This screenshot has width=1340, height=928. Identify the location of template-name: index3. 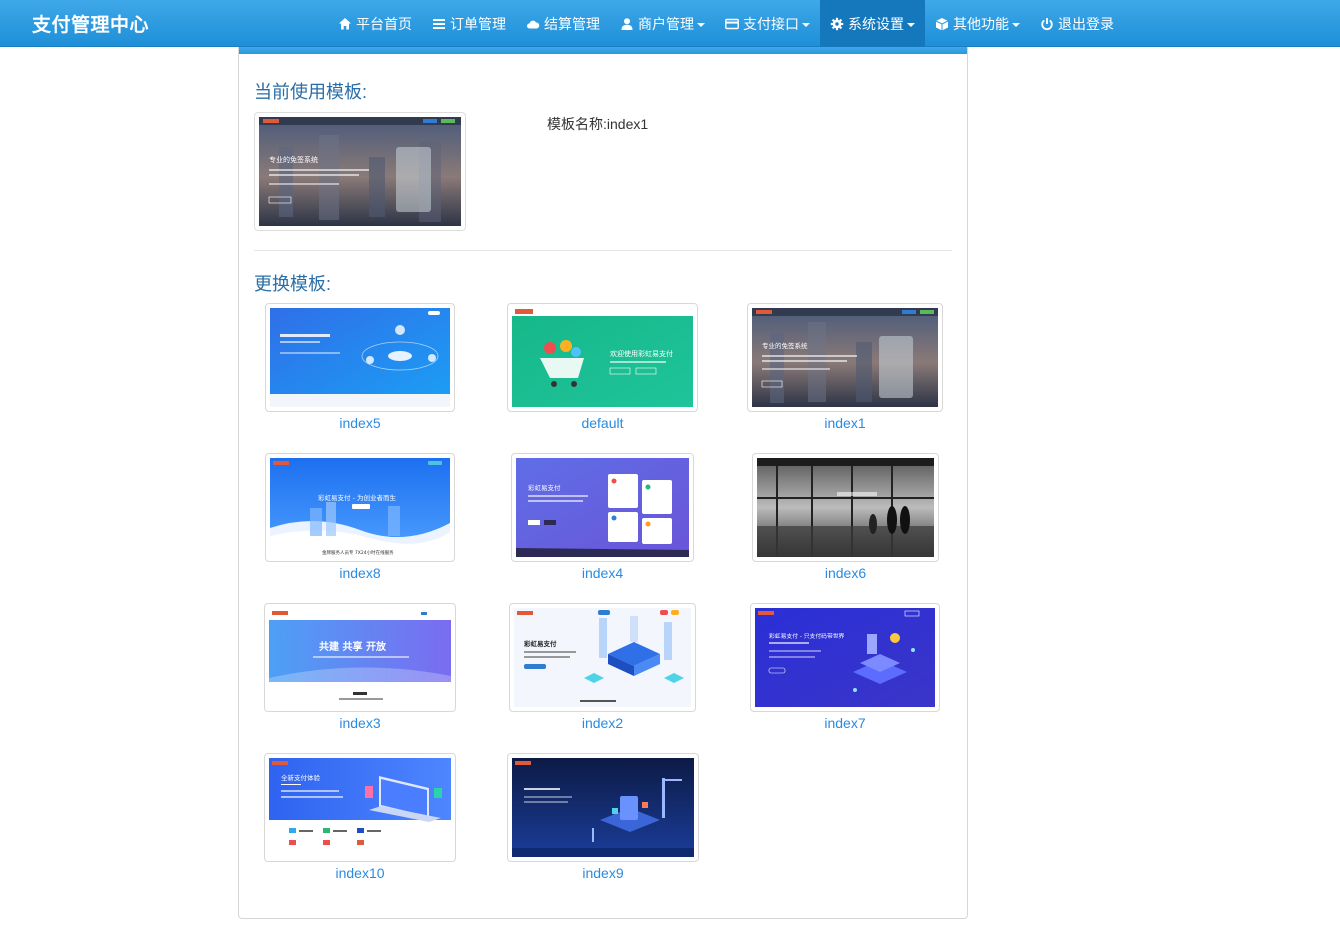
(360, 723).